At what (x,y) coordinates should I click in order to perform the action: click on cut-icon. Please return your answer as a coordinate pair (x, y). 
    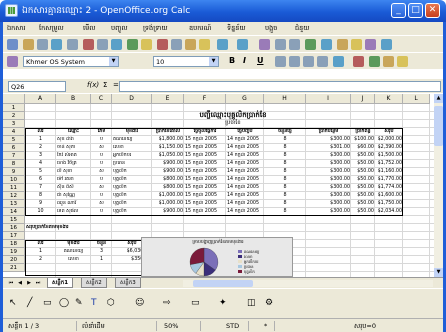
    Looking at the image, I should click on (162, 44).